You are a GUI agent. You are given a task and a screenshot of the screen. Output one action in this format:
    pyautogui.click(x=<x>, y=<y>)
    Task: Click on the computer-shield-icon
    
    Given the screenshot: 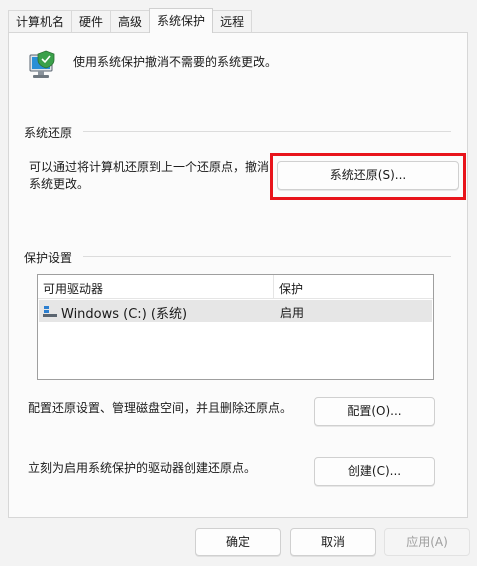 What is the action you would take?
    pyautogui.click(x=42, y=67)
    